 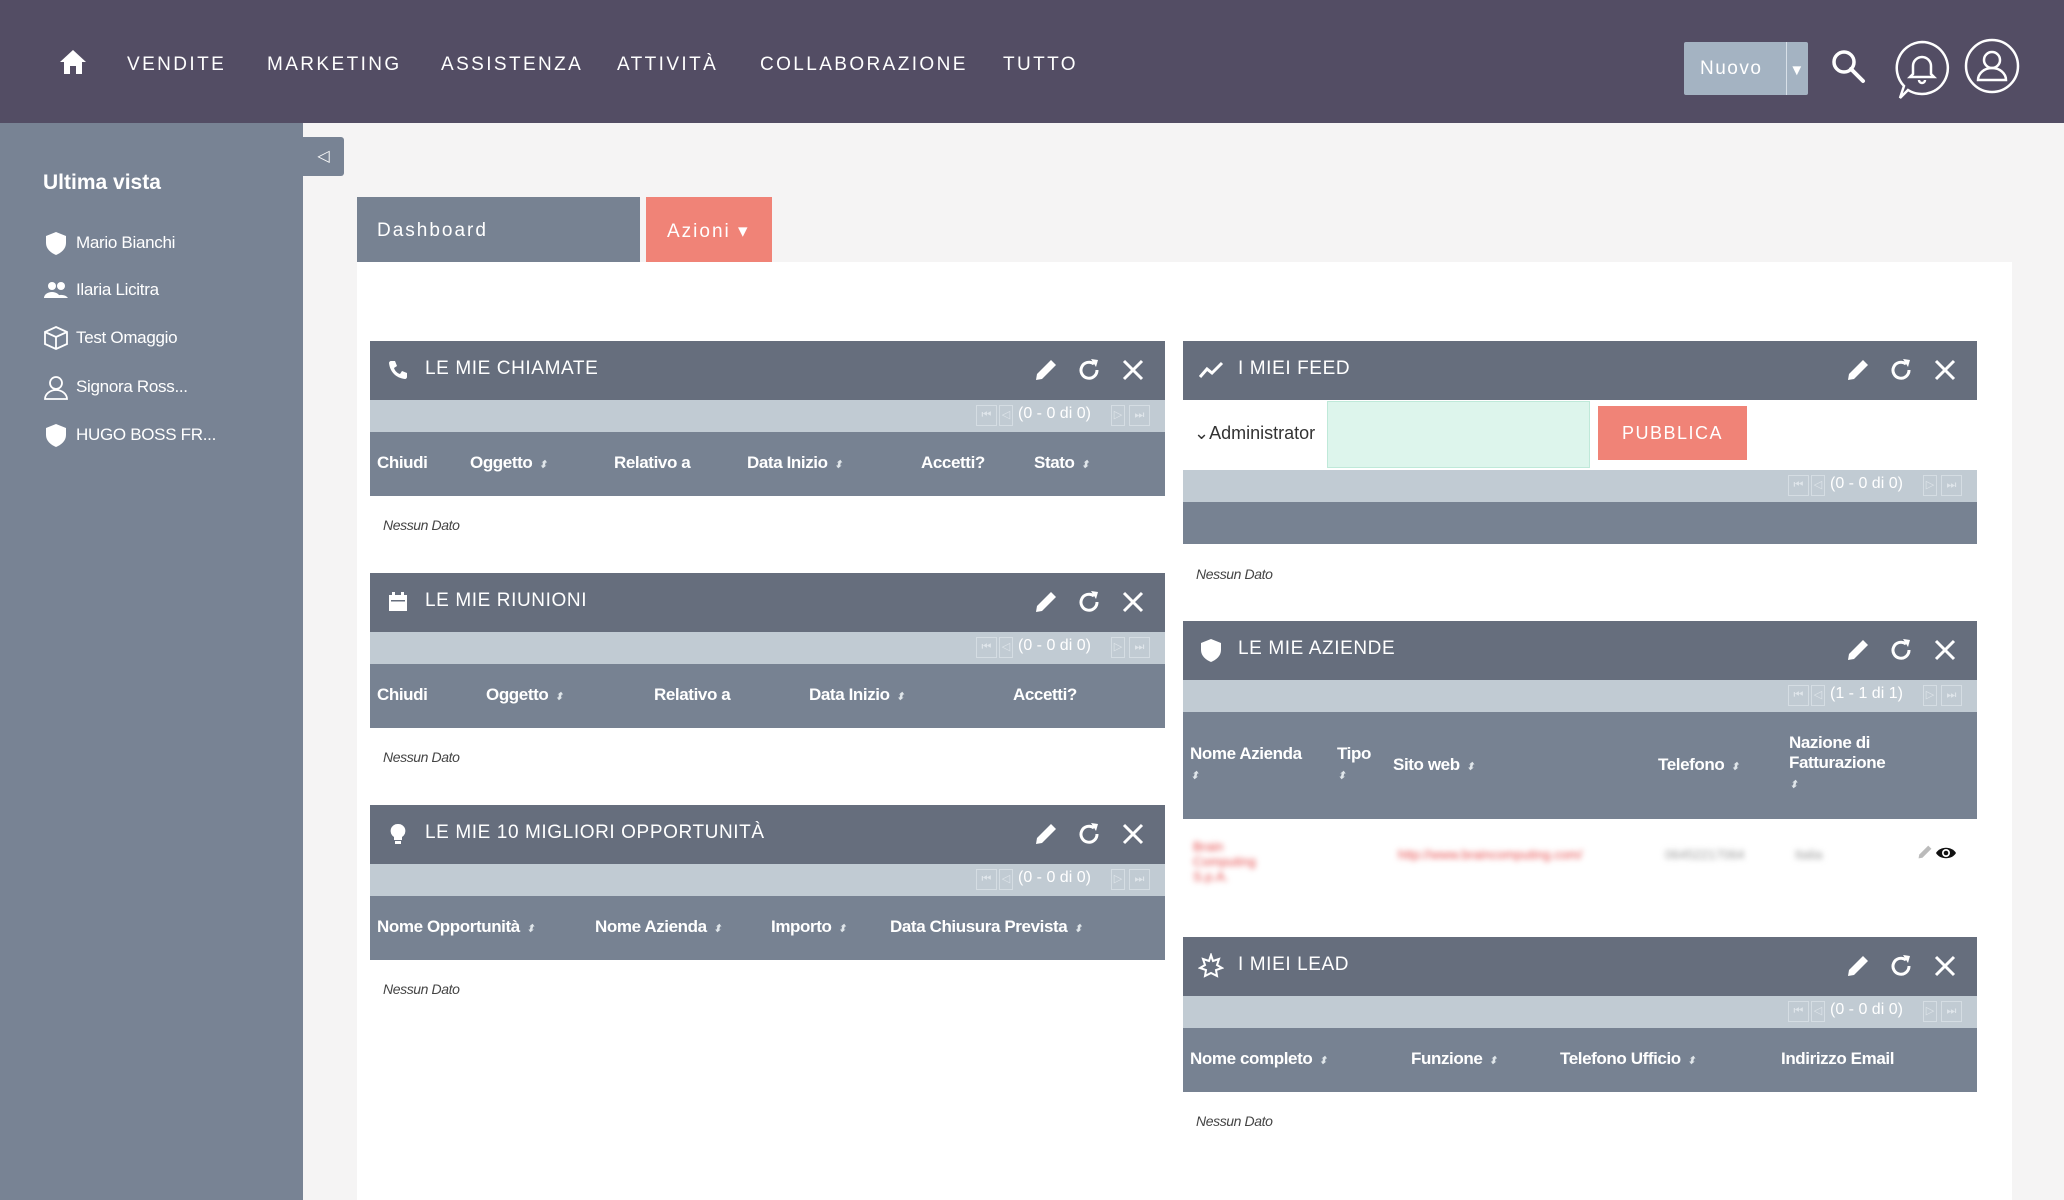 What do you see at coordinates (176, 65) in the screenshot?
I see `nav-vendite: VENDITE` at bounding box center [176, 65].